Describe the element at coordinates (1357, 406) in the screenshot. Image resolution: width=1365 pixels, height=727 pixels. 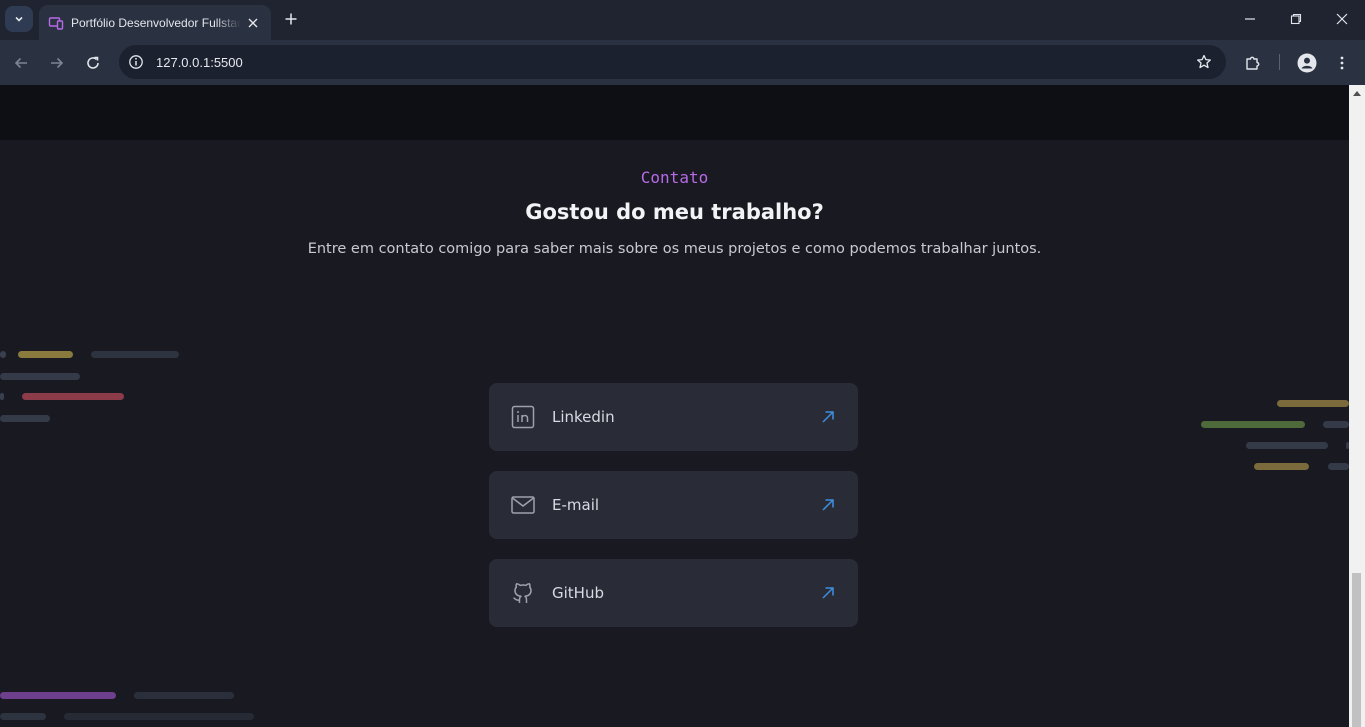
I see `page-scrollbar` at that location.